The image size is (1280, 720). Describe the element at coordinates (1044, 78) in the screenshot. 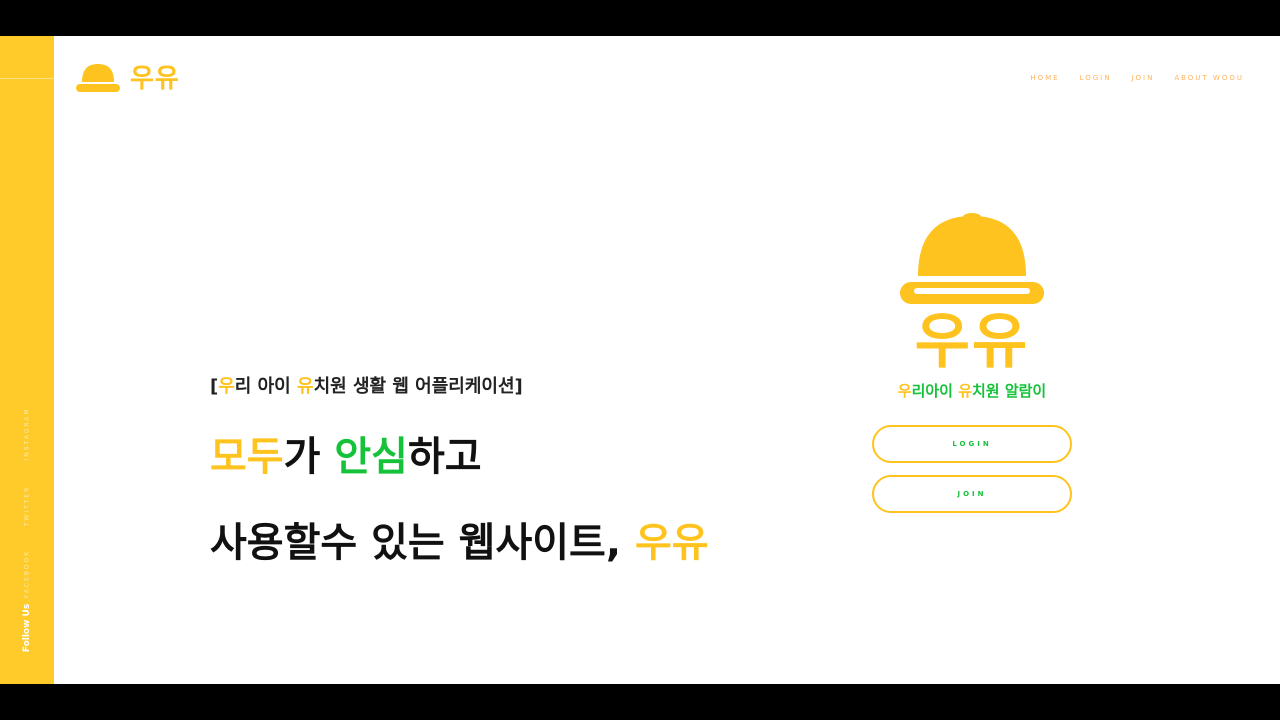

I see `nav-home: HOME` at that location.